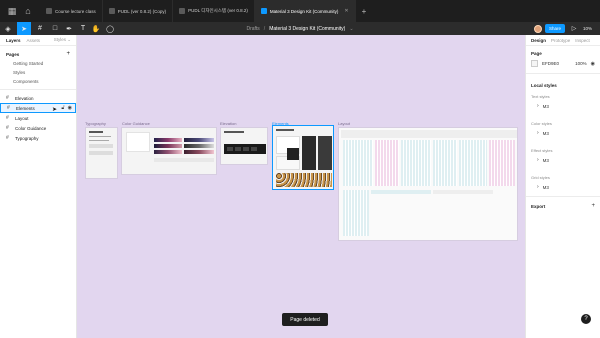 Image resolution: width=600 pixels, height=338 pixels. What do you see at coordinates (346, 11) in the screenshot?
I see `close-tab-icon: ✕` at bounding box center [346, 11].